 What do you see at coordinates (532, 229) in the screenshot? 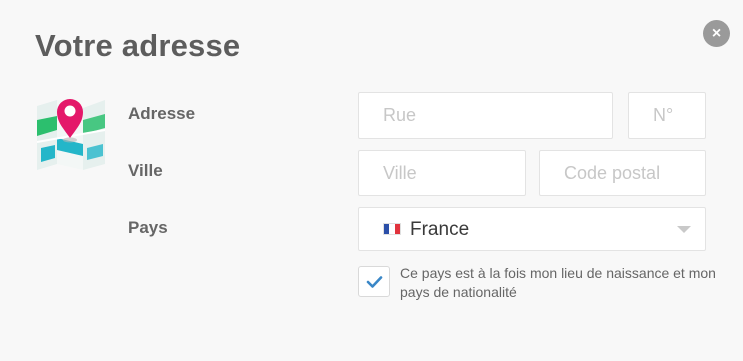
I see `country-select: France` at bounding box center [532, 229].